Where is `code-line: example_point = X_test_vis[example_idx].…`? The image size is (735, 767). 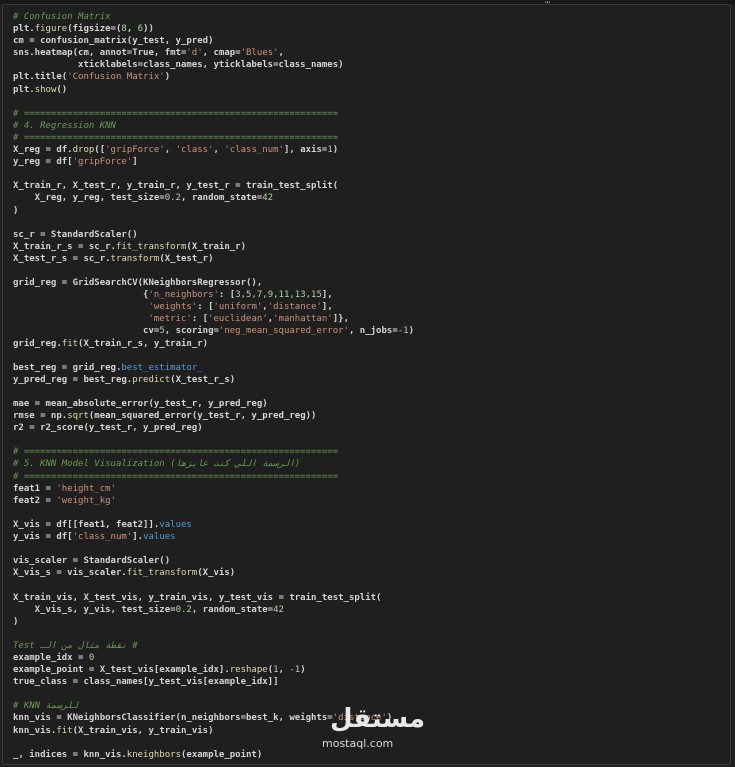
code-line: example_point = X_test_vis[example_idx].… is located at coordinates (213, 670).